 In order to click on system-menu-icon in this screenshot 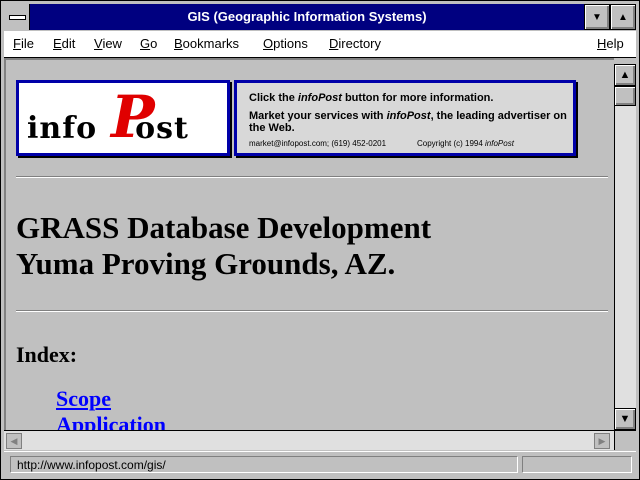, I will do `click(17, 17)`.